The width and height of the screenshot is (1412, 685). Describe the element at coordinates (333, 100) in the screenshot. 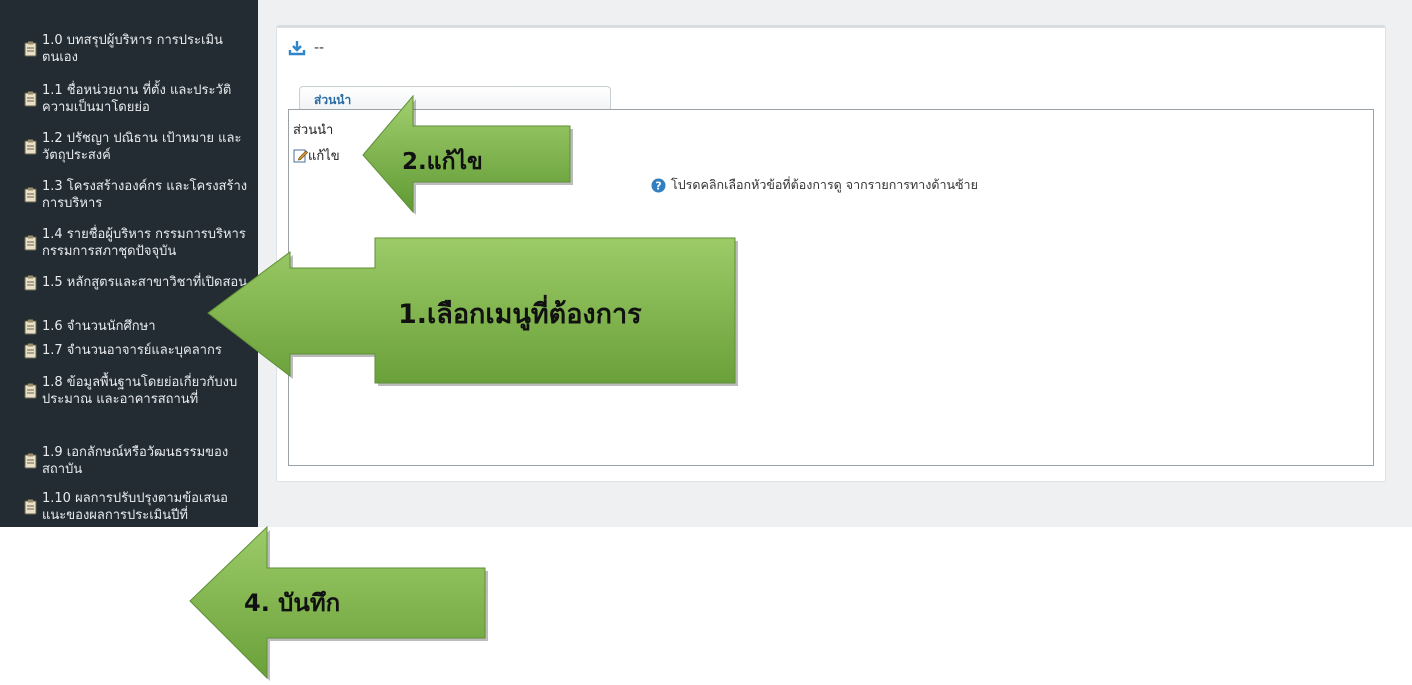

I see `tab-label: ส่วนนำ` at that location.